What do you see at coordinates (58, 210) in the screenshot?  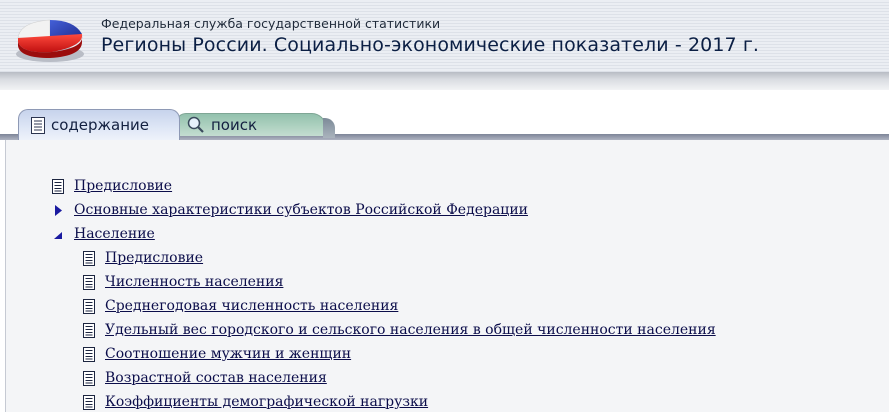 I see `triangle-collapsed-icon` at bounding box center [58, 210].